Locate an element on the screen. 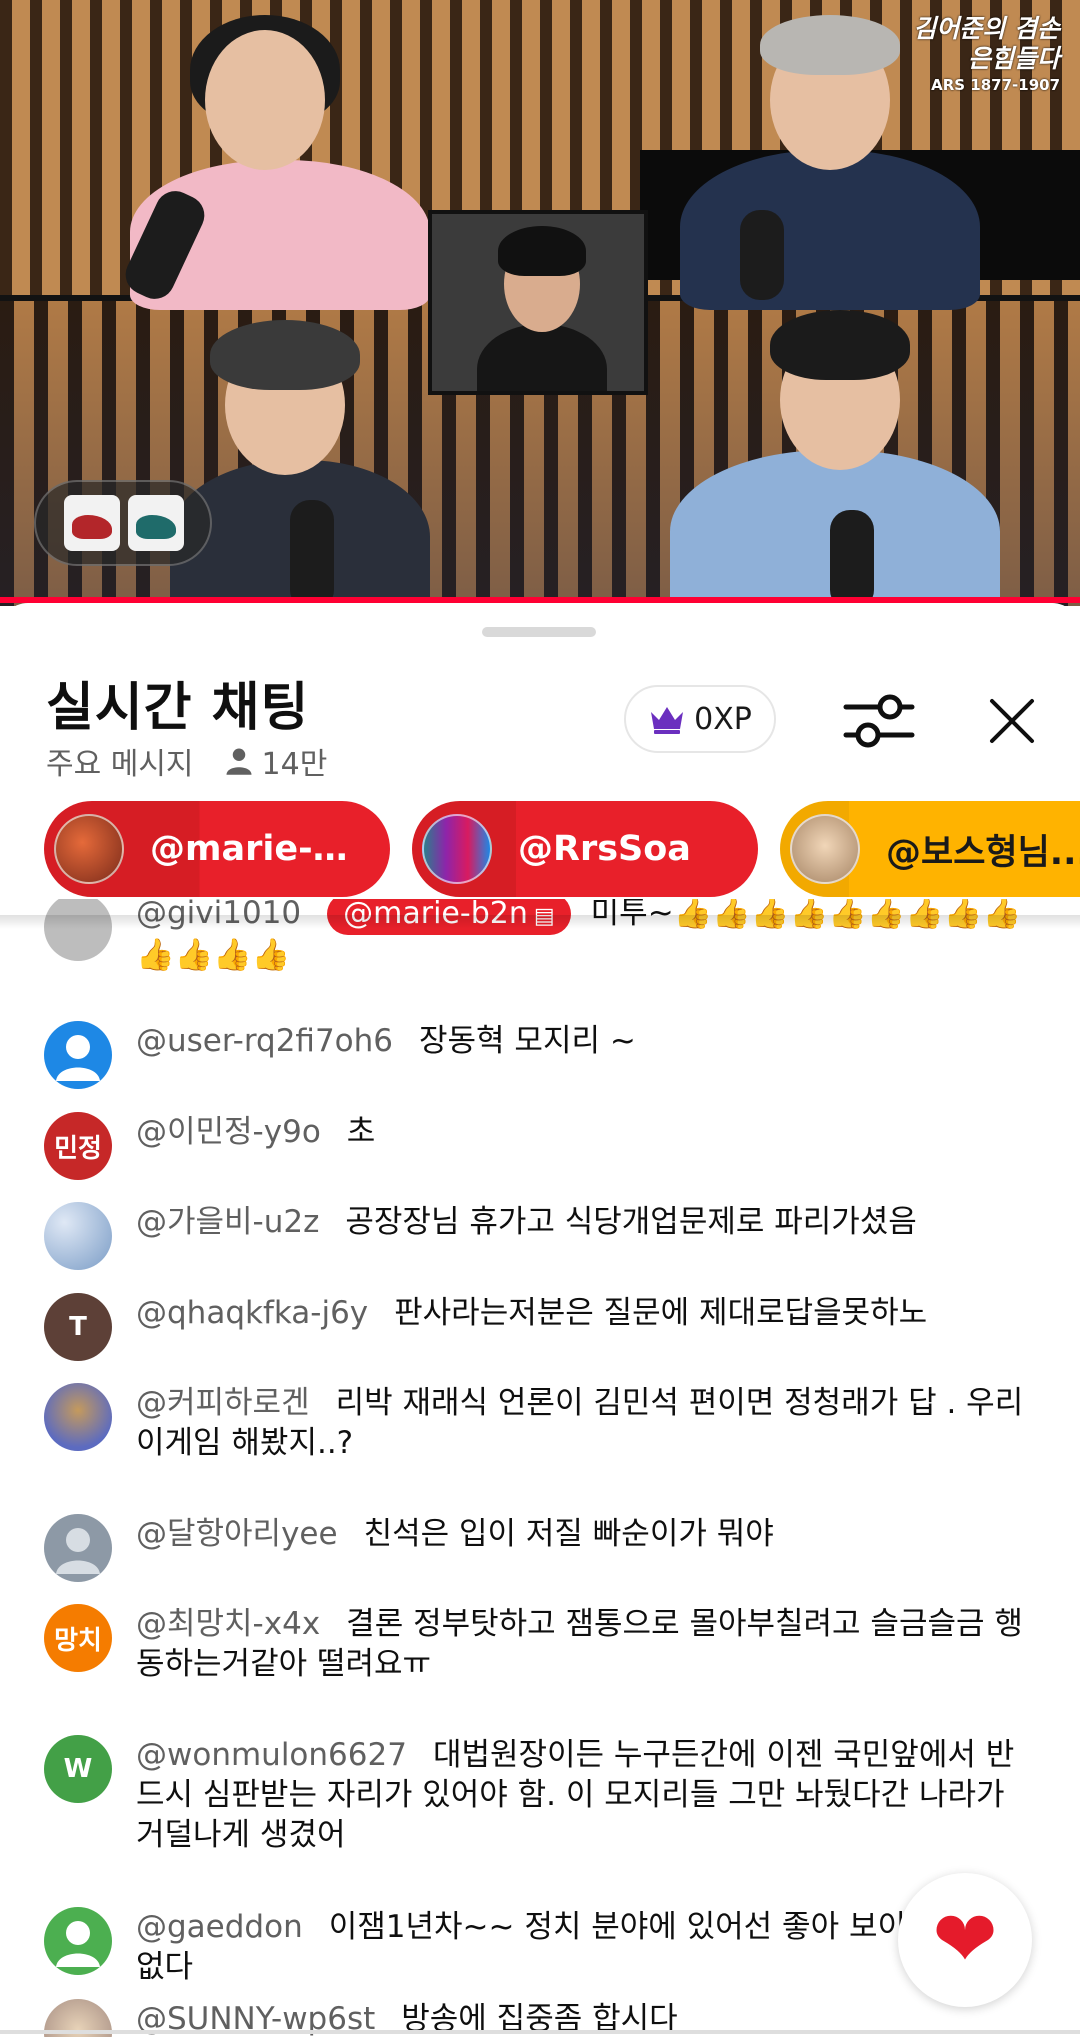 This screenshot has width=1080, height=2037. message-author: @user-rq2fi7oh6 is located at coordinates (264, 1041).